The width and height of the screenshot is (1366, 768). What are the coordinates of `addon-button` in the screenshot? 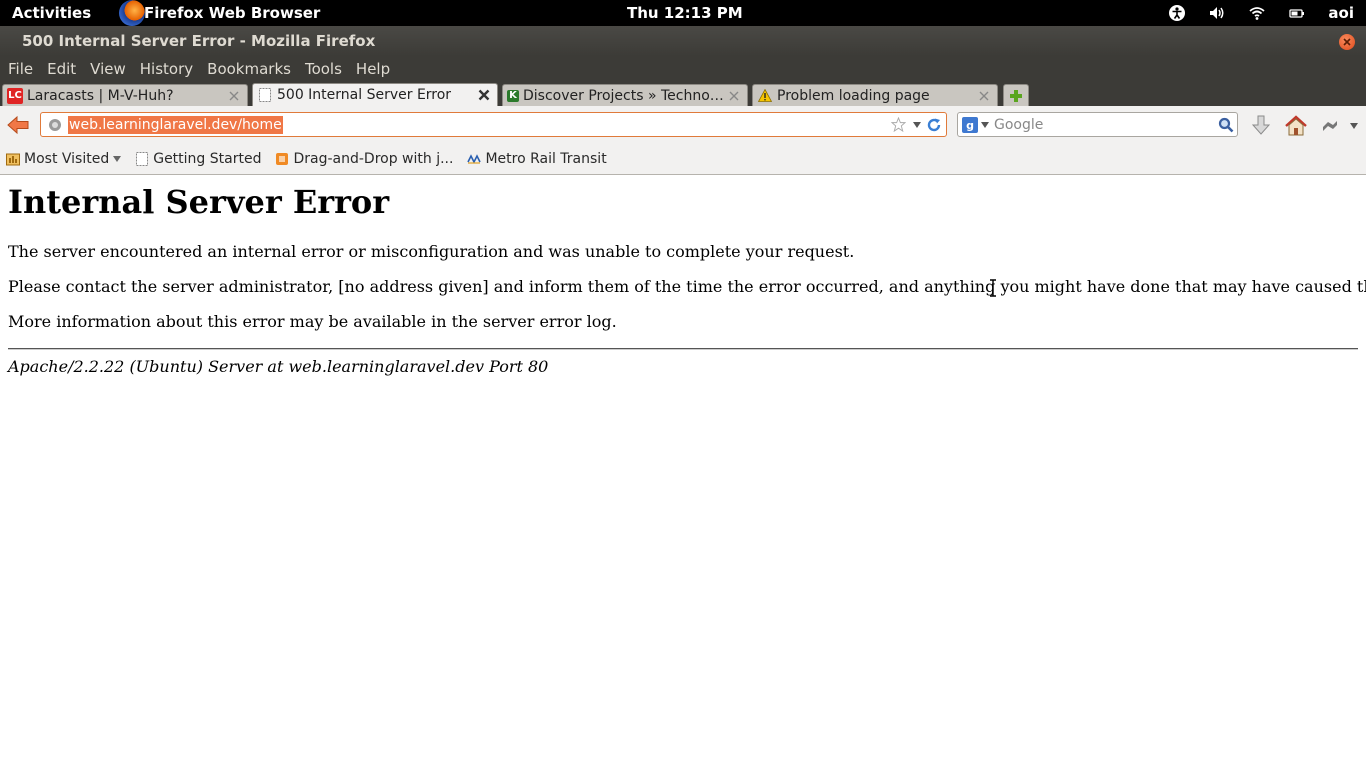 It's located at (1330, 126).